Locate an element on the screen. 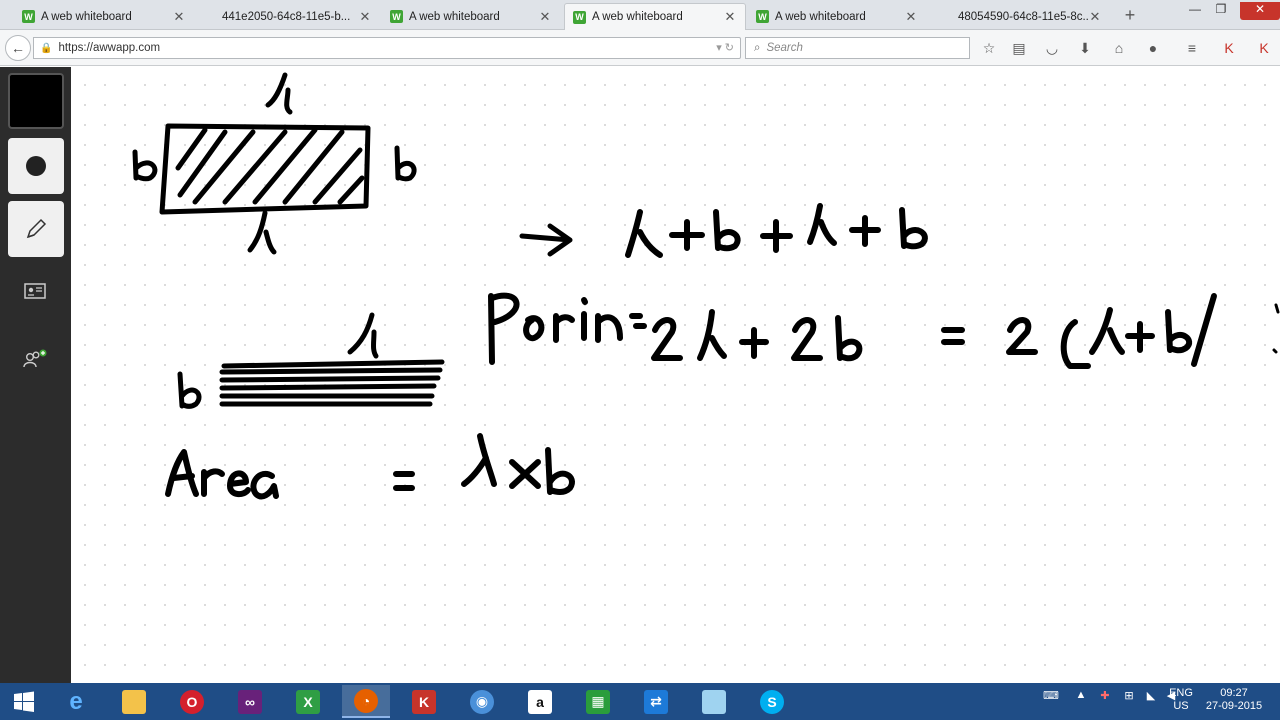 This screenshot has height=720, width=1280. rectangle-sketch is located at coordinates (265, 169).